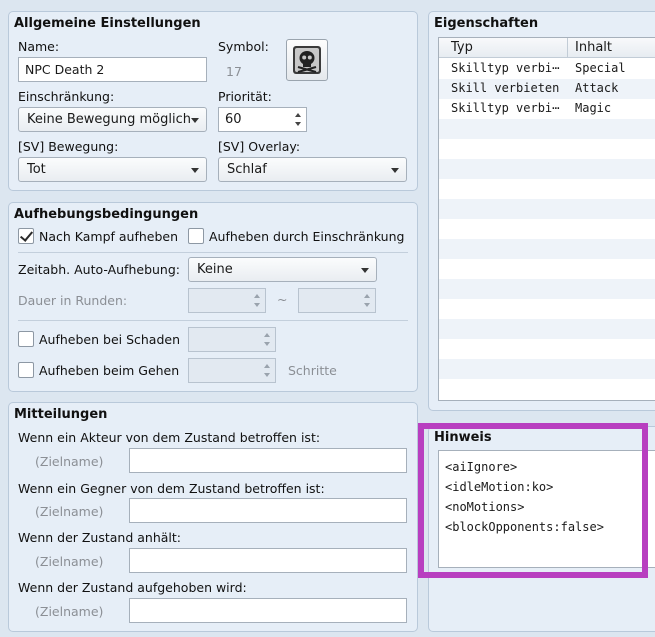  Describe the element at coordinates (69, 611) in the screenshot. I see `removed-target-name: (Zielname)` at that location.